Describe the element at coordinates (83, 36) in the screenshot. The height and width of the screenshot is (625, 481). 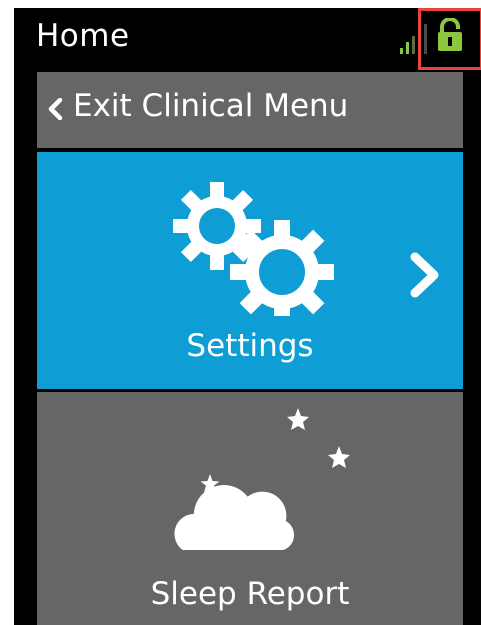
I see `page-title: Home` at that location.